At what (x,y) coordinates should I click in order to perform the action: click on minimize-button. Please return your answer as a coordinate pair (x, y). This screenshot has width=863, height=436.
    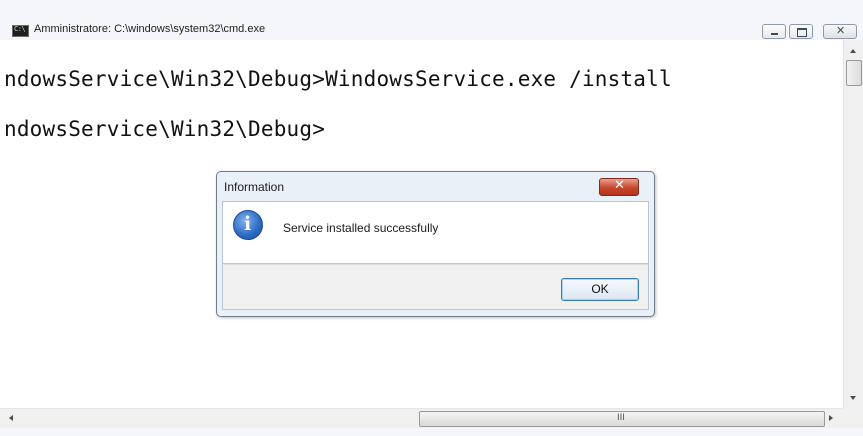
    Looking at the image, I should click on (774, 31).